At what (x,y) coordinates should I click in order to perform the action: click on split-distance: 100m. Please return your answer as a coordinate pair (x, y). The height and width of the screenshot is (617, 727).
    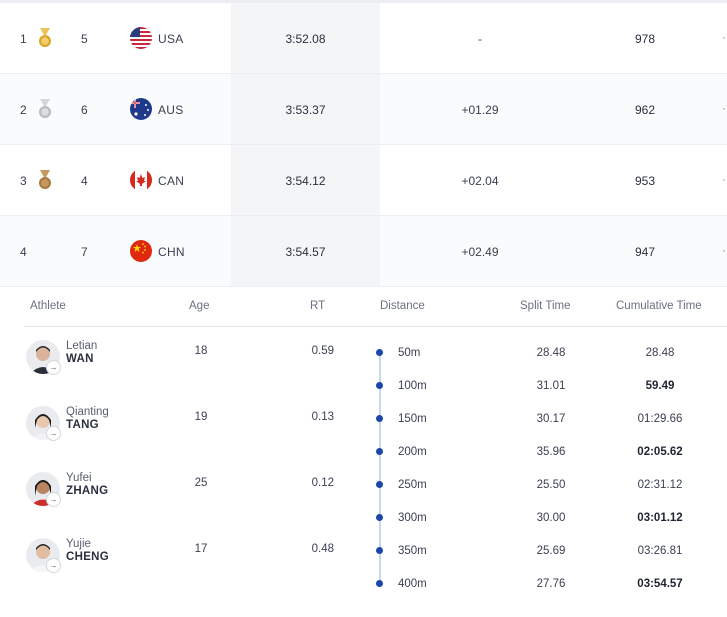
    Looking at the image, I should click on (412, 386).